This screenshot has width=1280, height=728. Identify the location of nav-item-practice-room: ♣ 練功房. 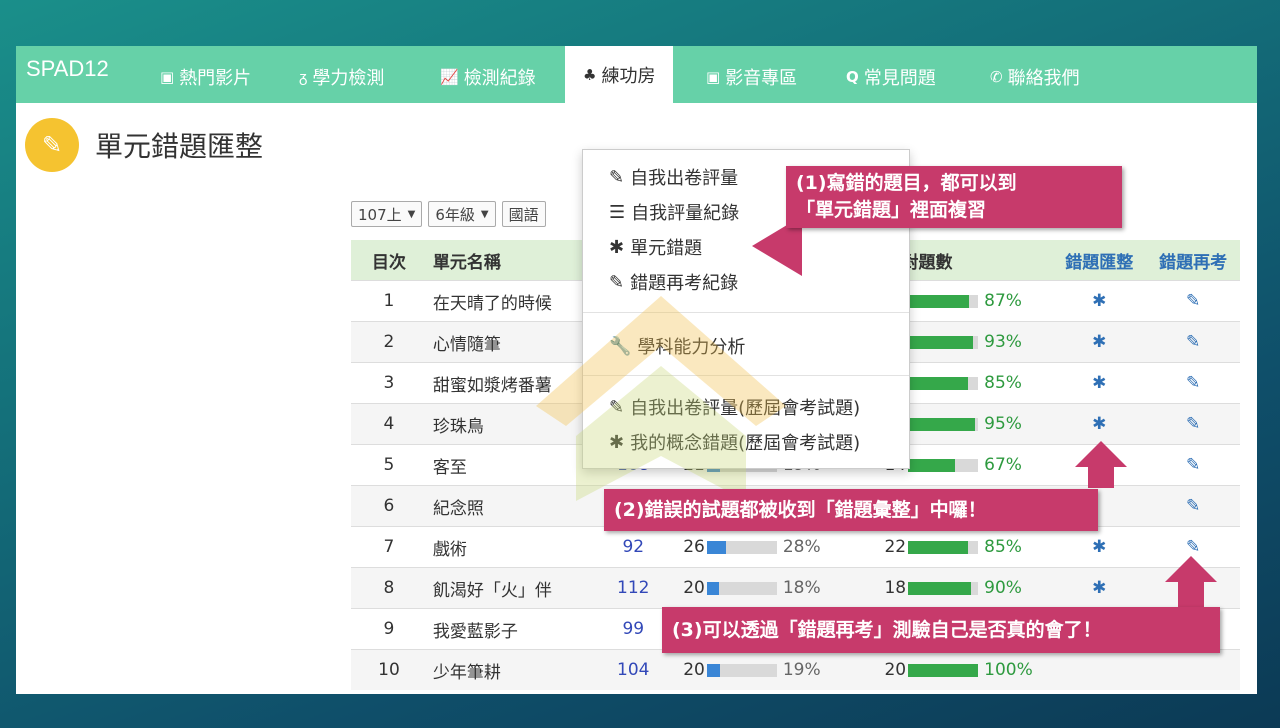
(619, 74).